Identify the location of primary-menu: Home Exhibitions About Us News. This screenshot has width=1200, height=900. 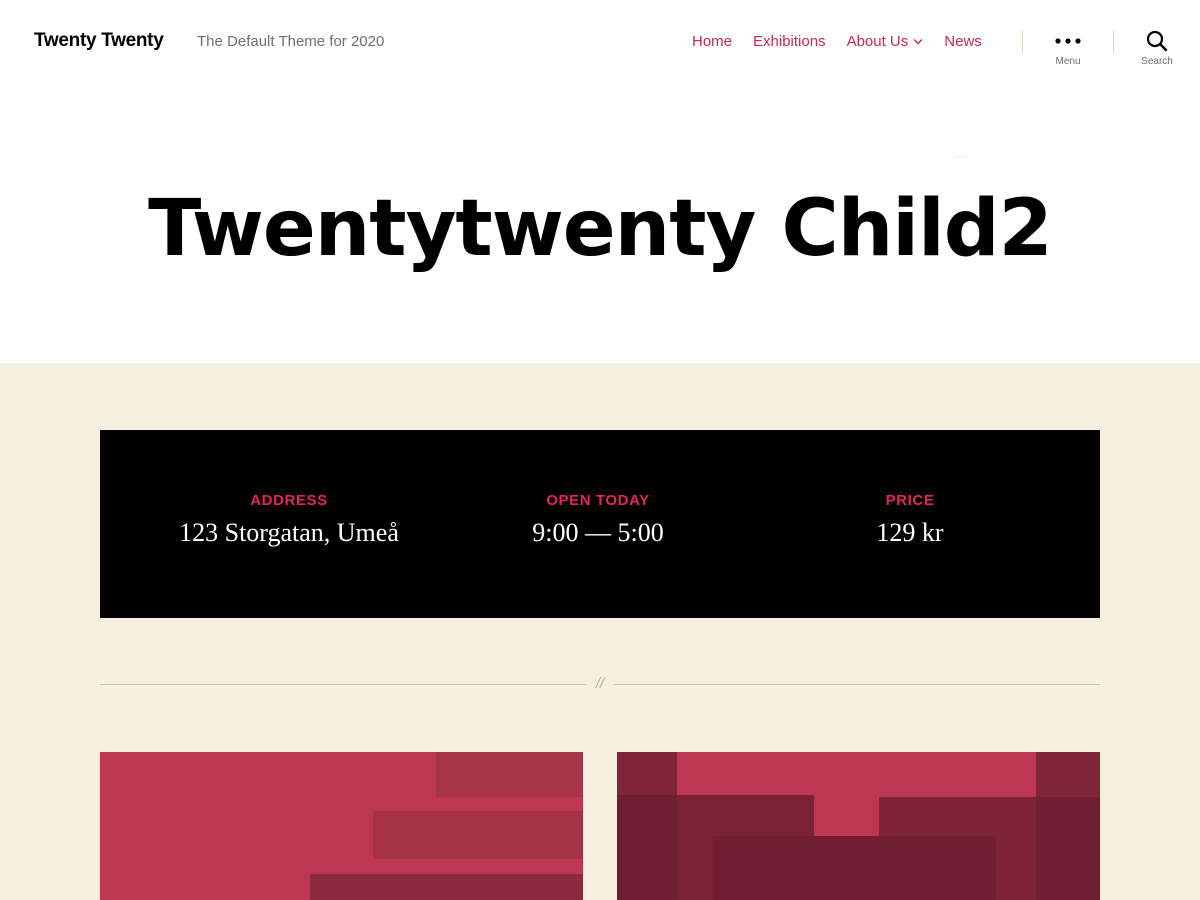
(837, 41).